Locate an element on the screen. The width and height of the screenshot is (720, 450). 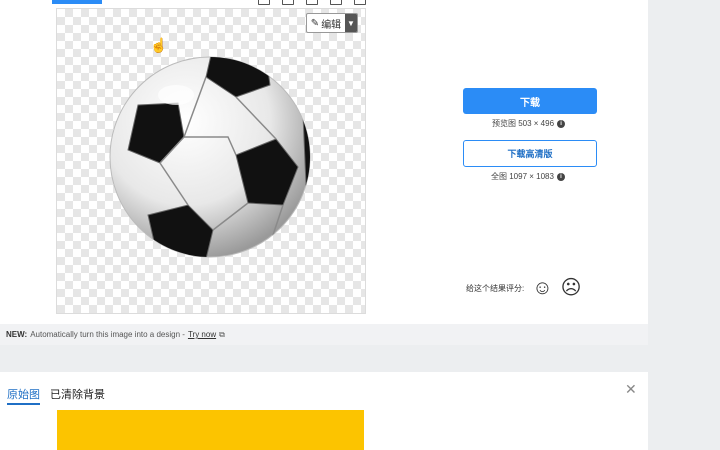
chevron-down-icon: ▼ is located at coordinates (351, 23).